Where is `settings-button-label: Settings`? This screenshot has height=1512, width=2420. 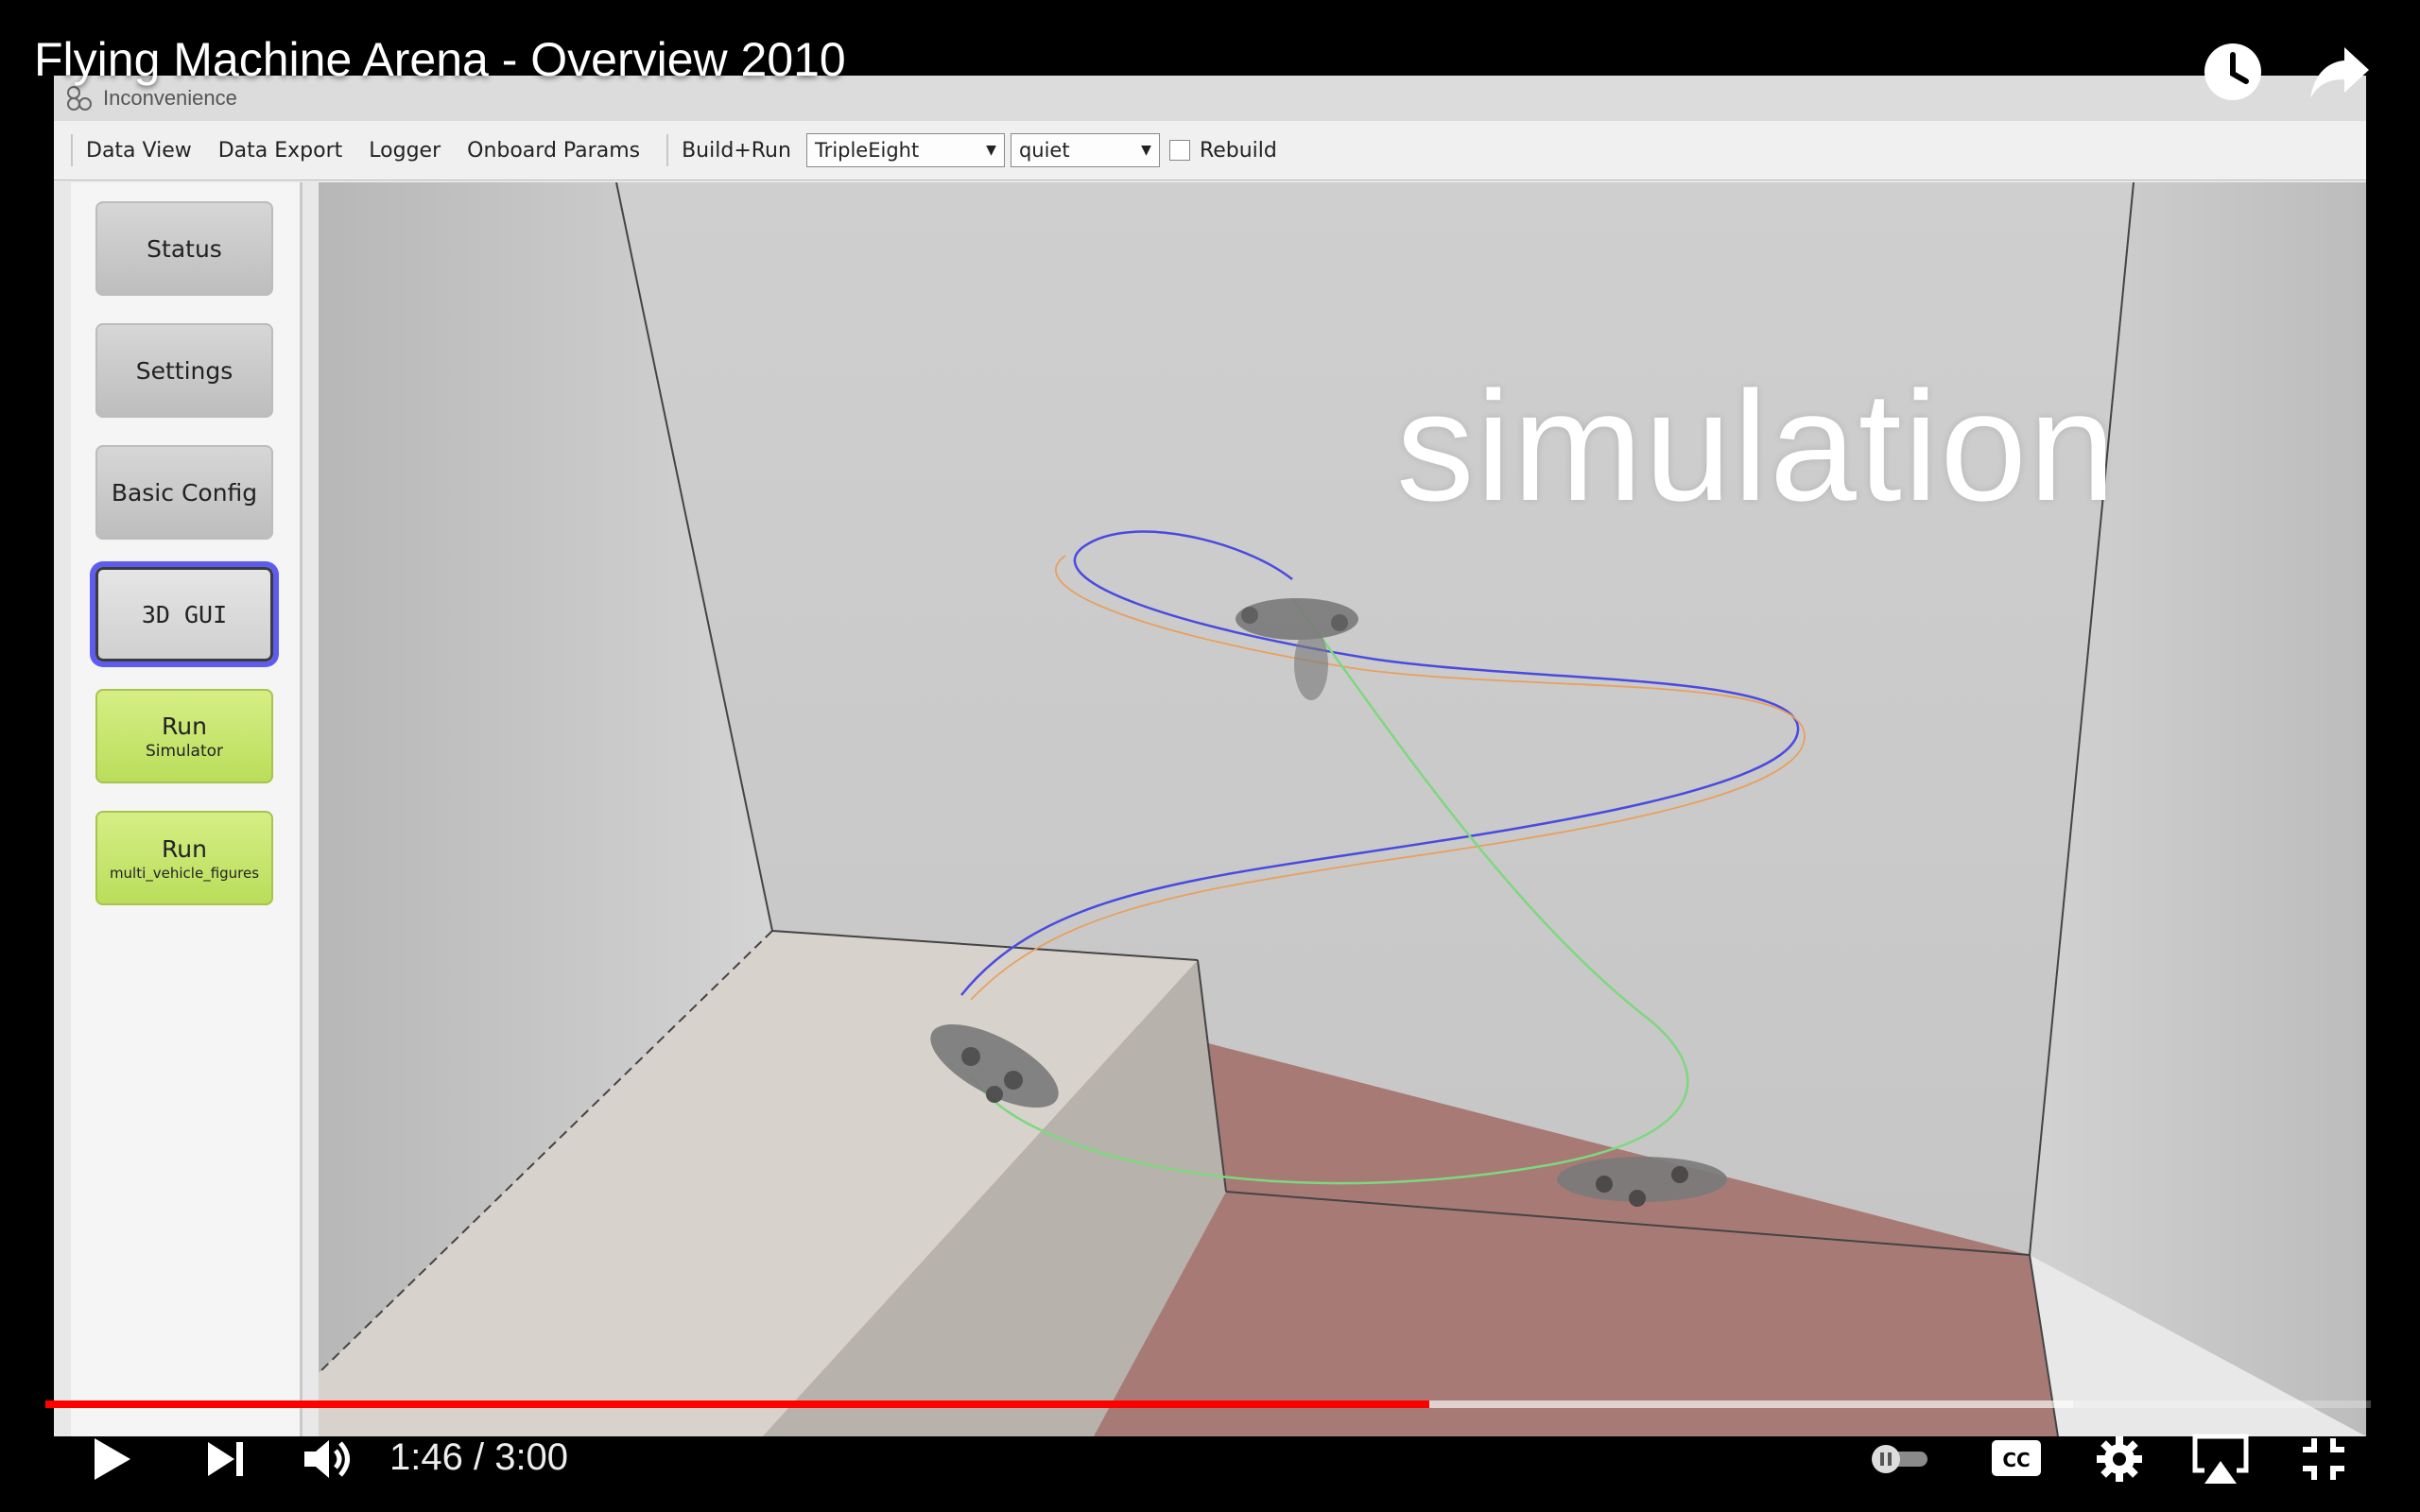
settings-button-label: Settings is located at coordinates (184, 370).